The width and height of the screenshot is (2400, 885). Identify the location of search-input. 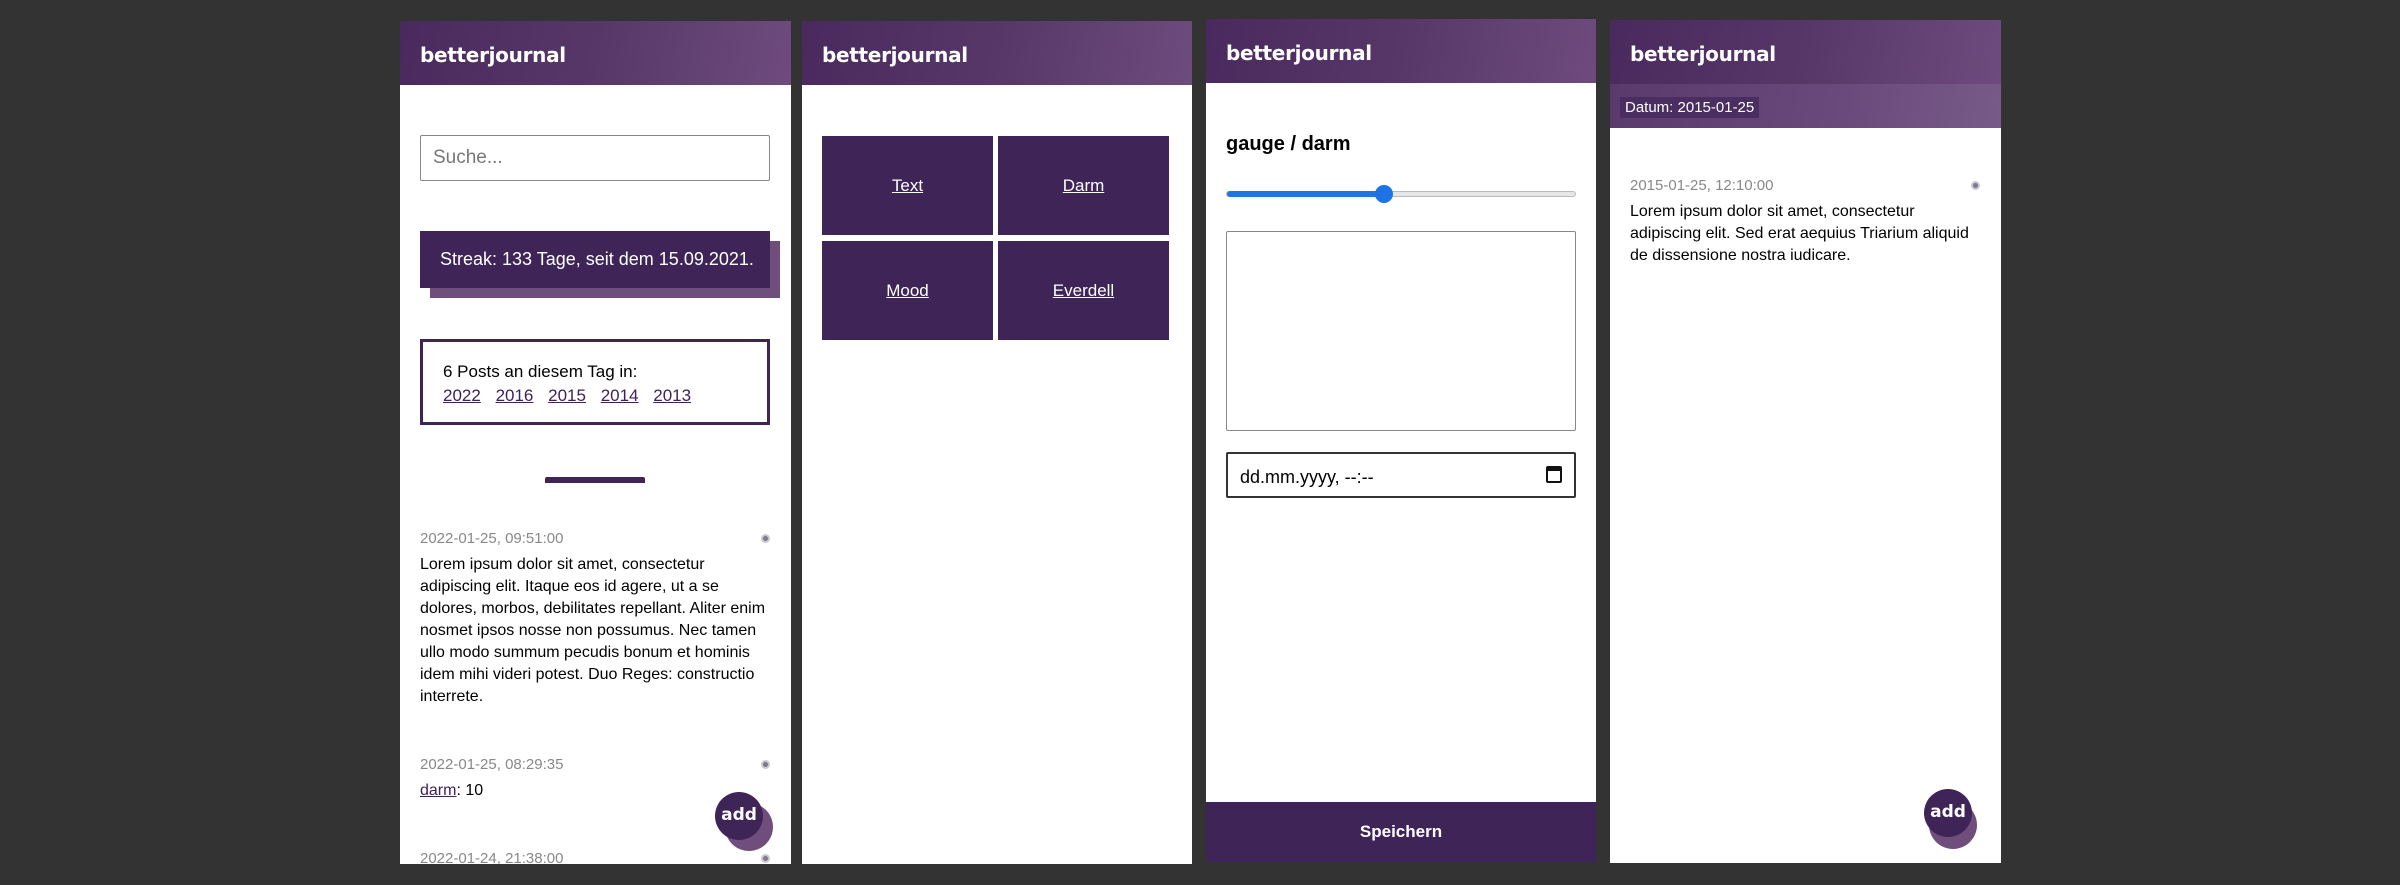
(595, 158).